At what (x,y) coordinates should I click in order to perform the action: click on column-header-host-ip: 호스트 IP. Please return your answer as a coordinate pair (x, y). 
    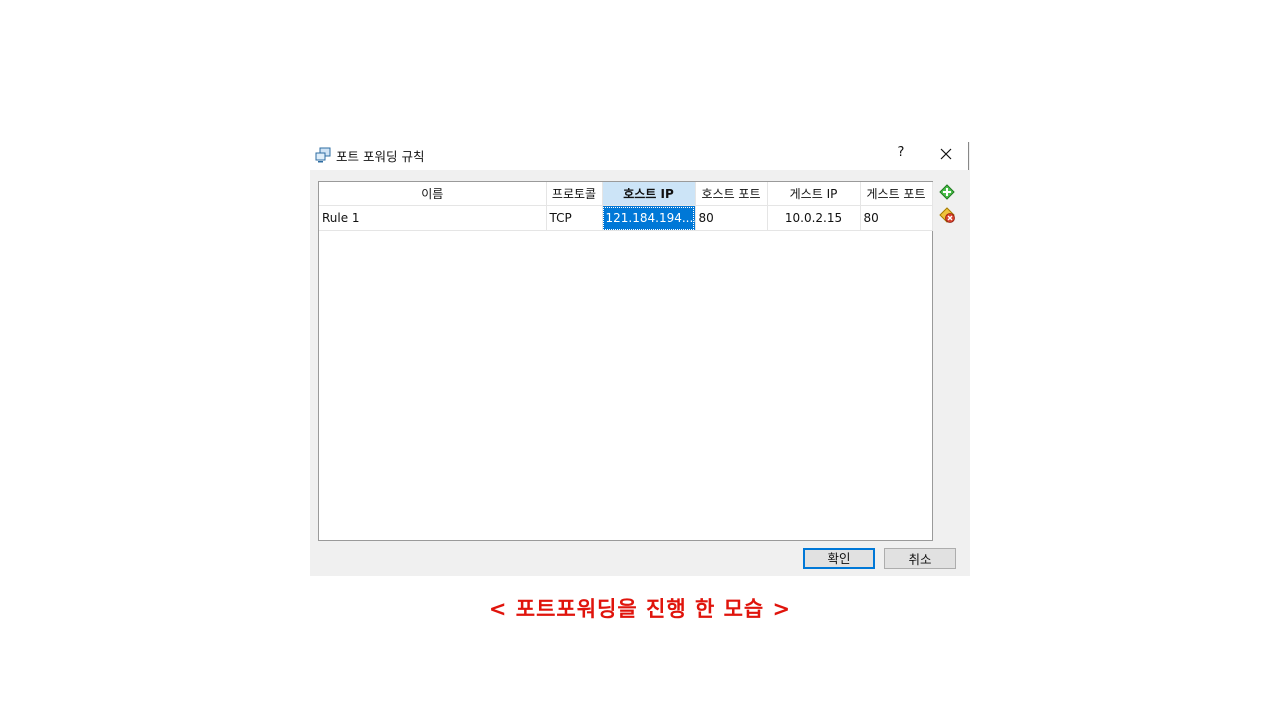
    Looking at the image, I should click on (649, 194).